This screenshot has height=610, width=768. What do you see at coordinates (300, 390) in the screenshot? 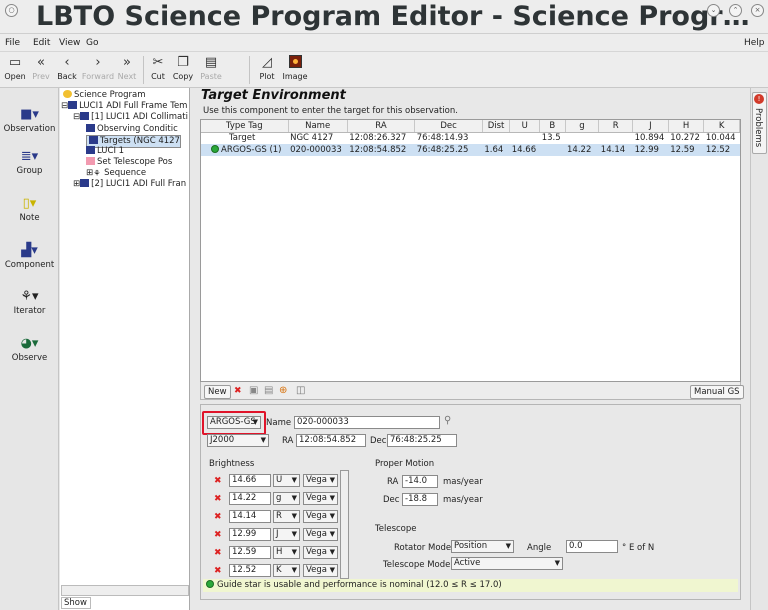
I see `panel-icon: ◫` at bounding box center [300, 390].